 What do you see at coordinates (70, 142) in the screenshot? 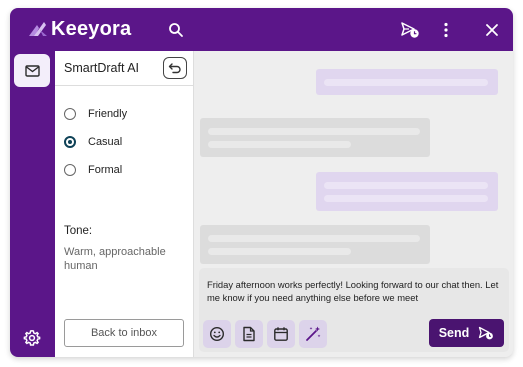
I see `radio-casual` at bounding box center [70, 142].